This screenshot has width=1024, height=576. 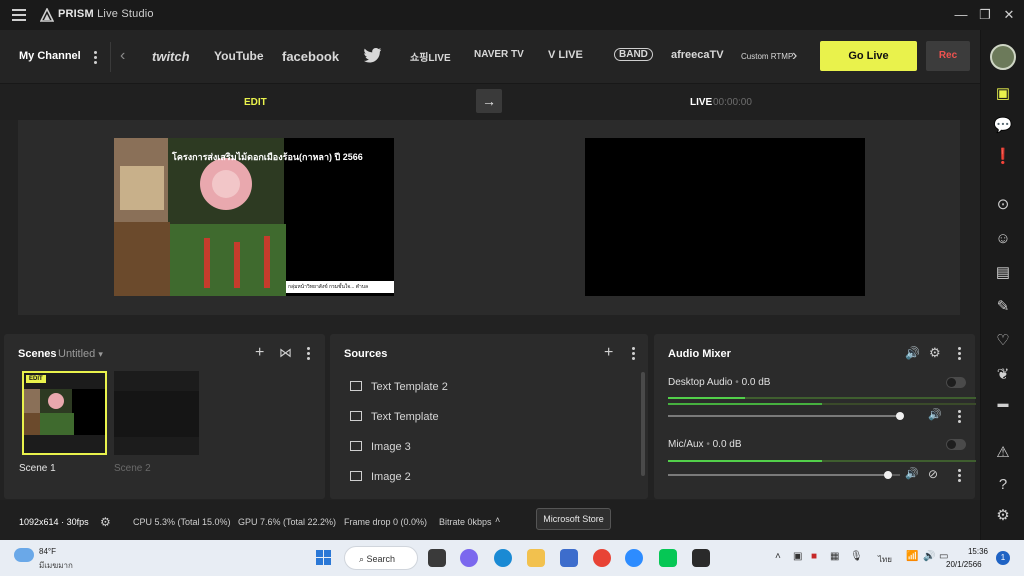 I want to click on line-icon, so click(x=668, y=558).